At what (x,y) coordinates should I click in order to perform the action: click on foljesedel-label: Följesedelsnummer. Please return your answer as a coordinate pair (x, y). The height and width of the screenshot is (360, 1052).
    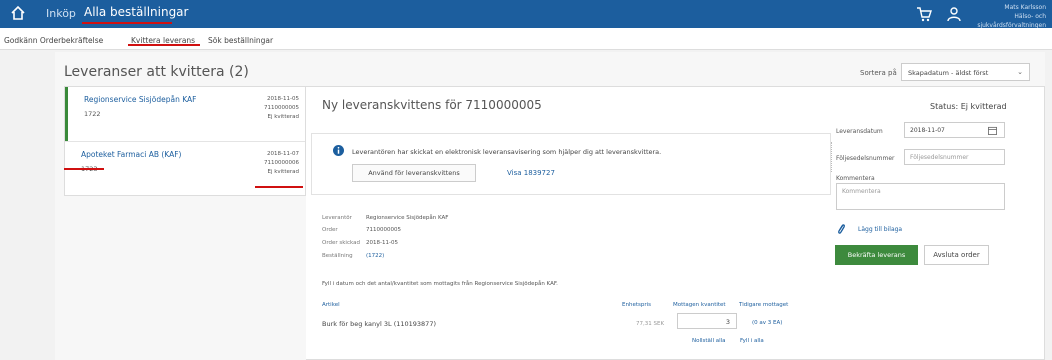
    Looking at the image, I should click on (865, 158).